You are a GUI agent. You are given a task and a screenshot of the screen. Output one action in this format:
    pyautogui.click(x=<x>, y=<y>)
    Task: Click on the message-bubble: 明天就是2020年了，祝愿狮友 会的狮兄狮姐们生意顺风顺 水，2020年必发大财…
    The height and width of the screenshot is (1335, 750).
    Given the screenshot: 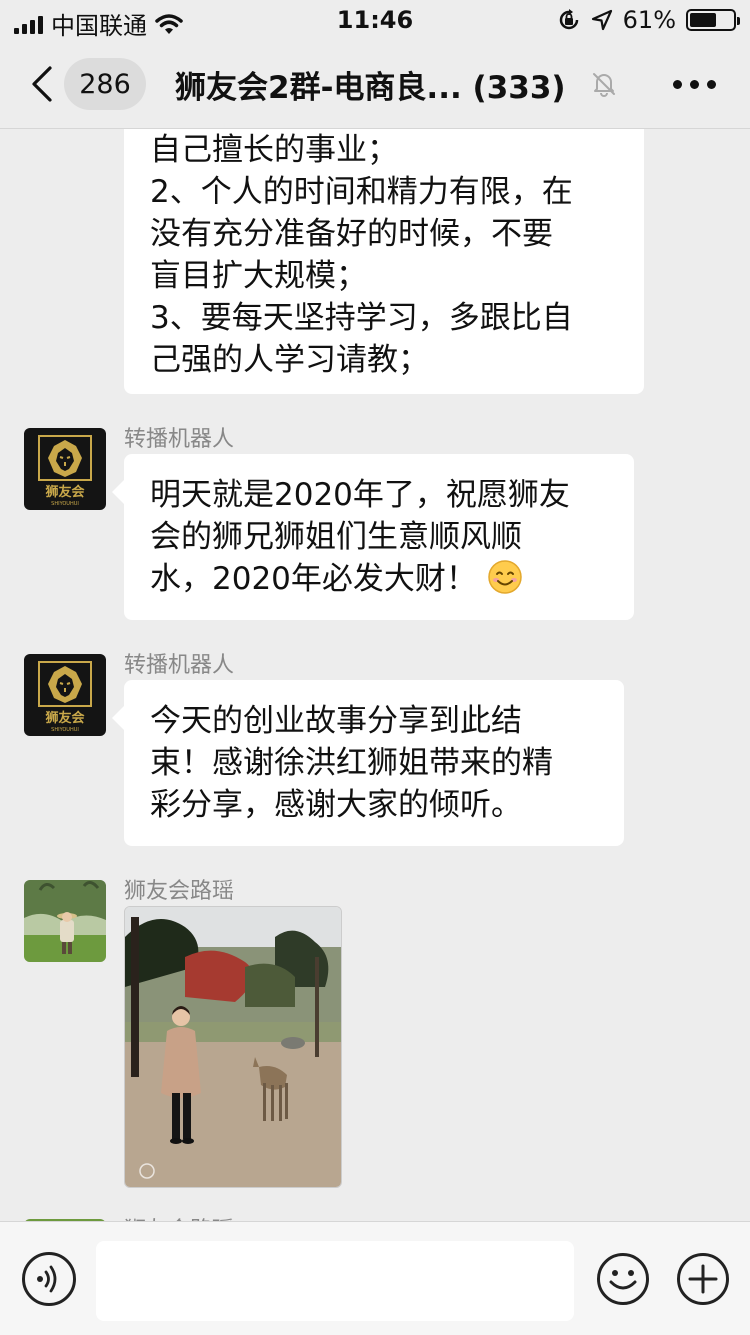 What is the action you would take?
    pyautogui.click(x=373, y=537)
    